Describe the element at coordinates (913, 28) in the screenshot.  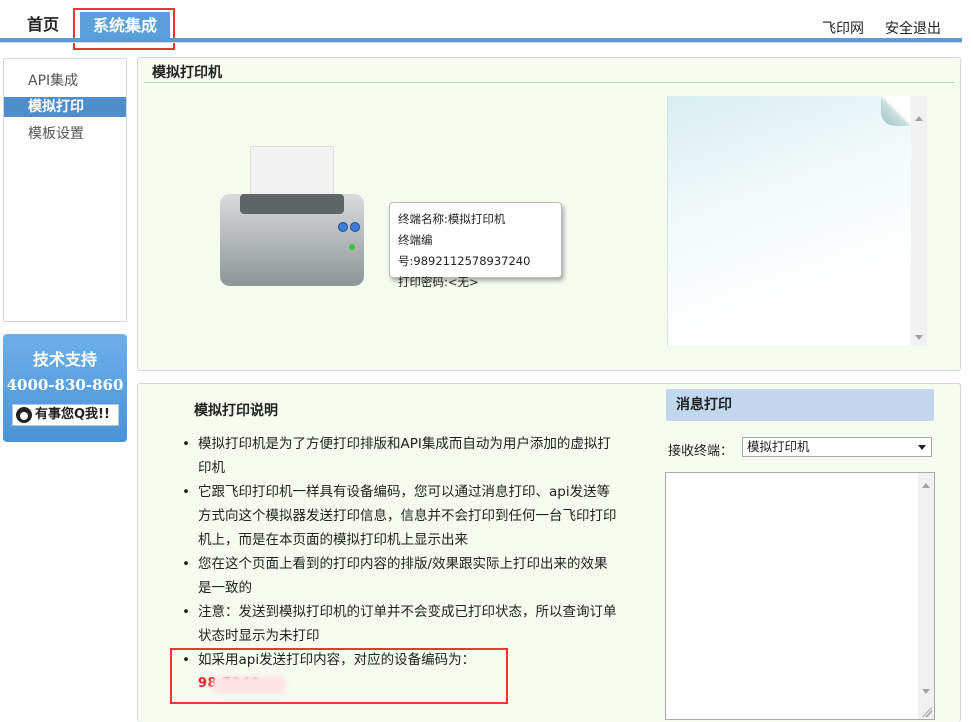
I see `logout-link: 安全退出` at that location.